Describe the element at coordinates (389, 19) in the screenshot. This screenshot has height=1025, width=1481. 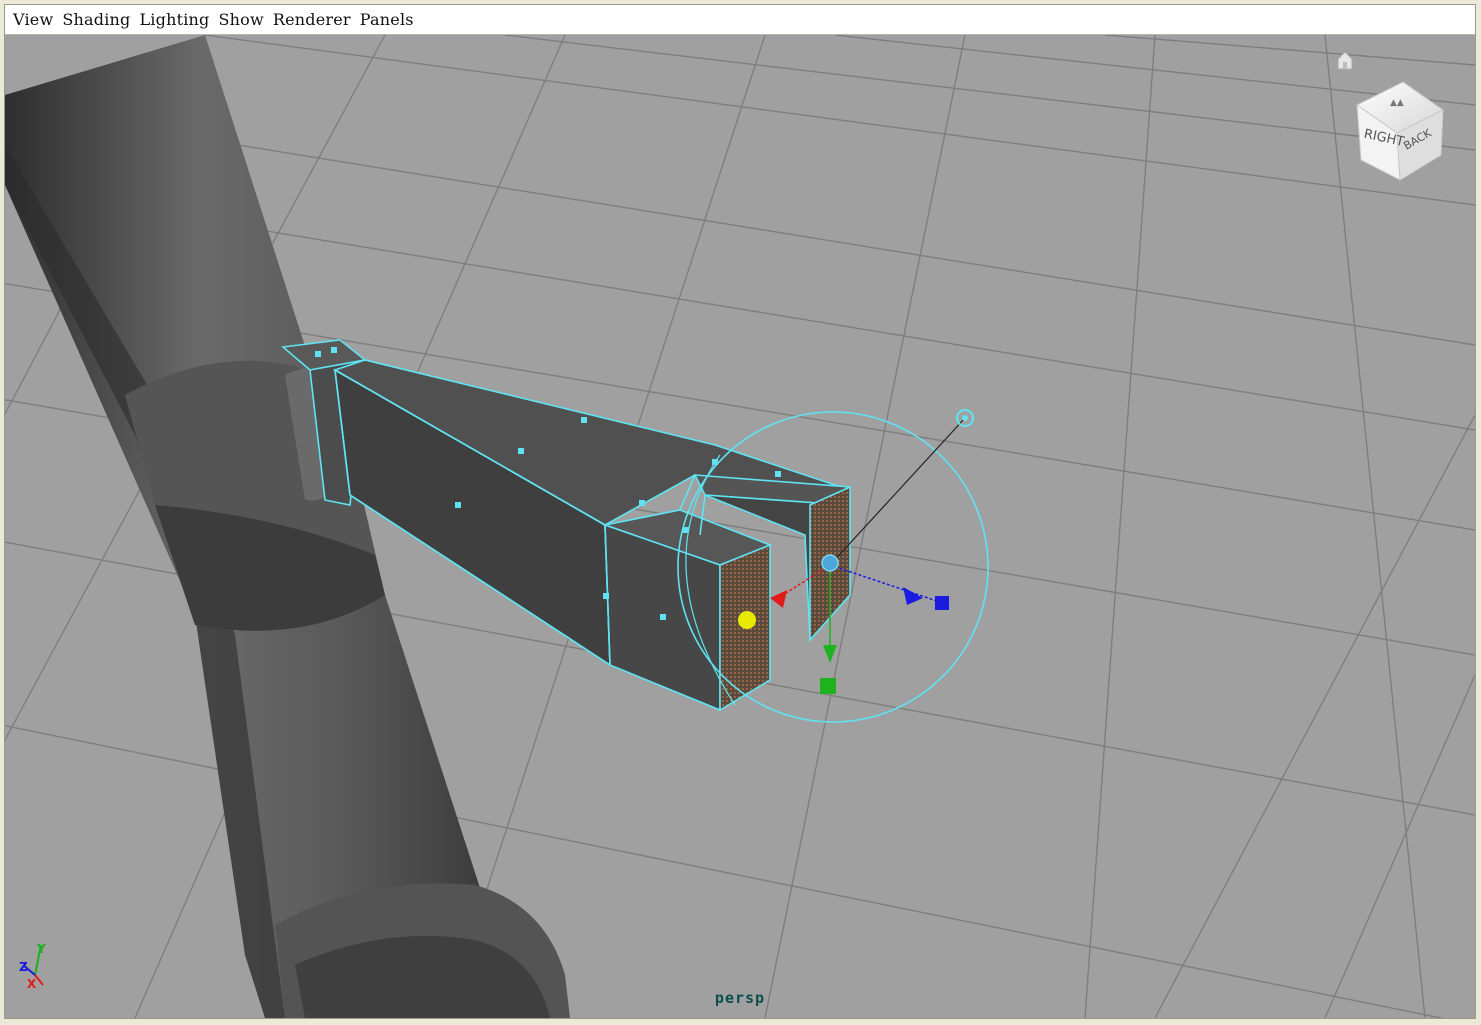
I see `menu-panels: Panels` at that location.